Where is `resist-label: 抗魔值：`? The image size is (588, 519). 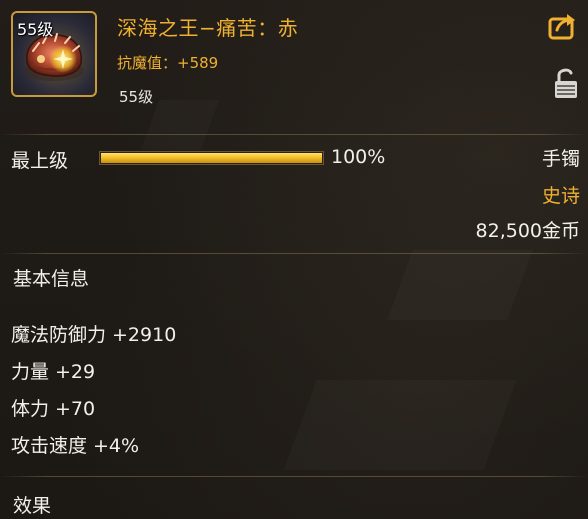
resist-label: 抗魔值： is located at coordinates (147, 63).